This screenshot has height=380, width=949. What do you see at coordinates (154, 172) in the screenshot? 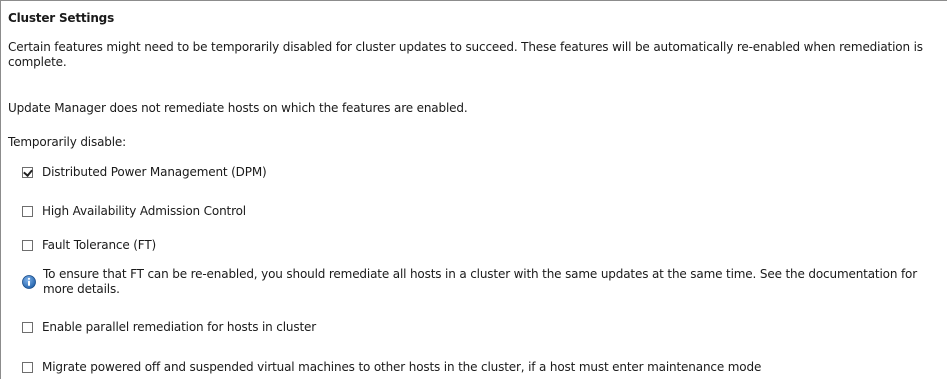
I see `dpm-label: Distributed Power Management (DPM)` at bounding box center [154, 172].